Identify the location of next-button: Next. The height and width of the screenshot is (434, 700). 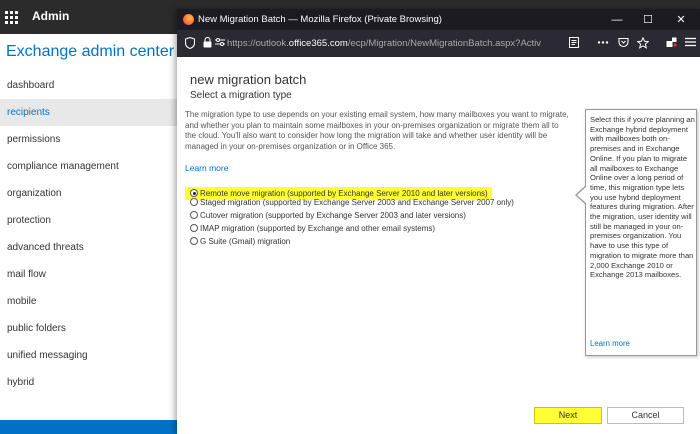
(568, 415).